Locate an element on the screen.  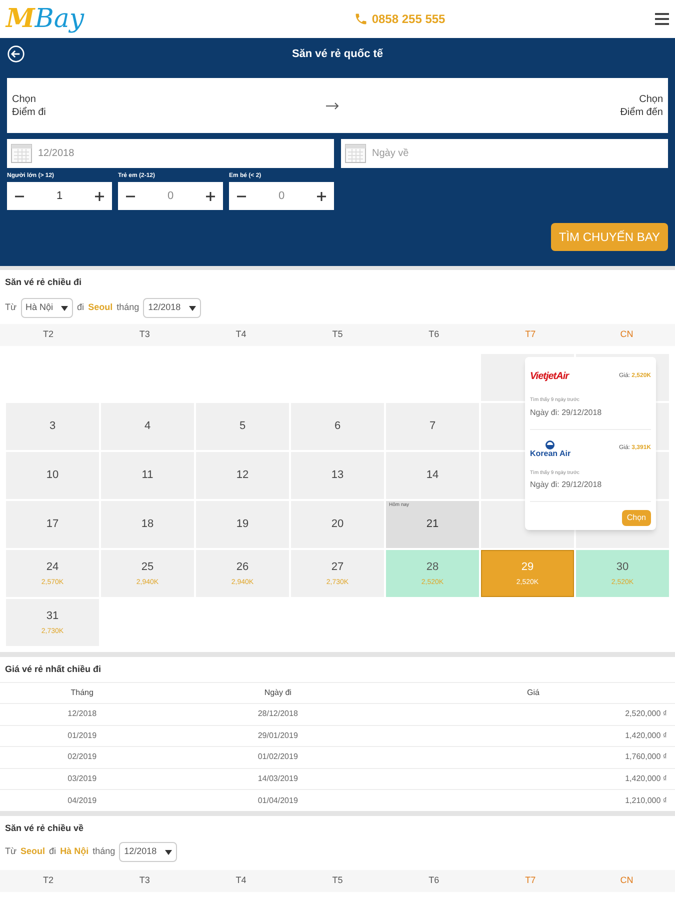
day-number: 10 is located at coordinates (52, 476).